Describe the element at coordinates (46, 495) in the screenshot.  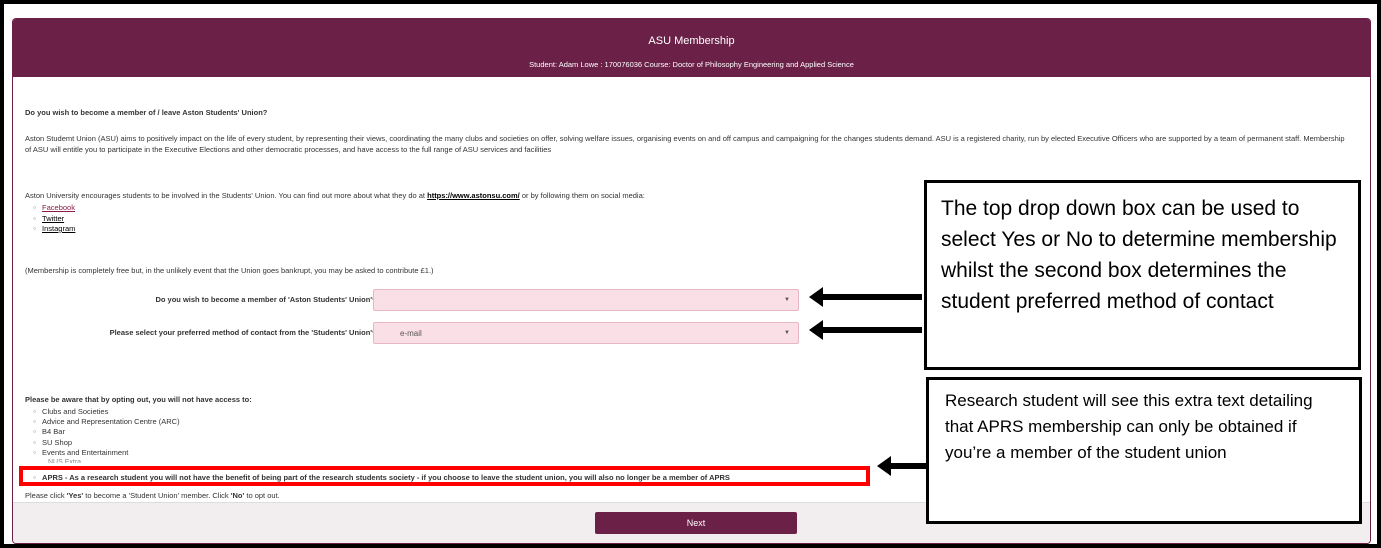
I see `click-prefix: Please click` at that location.